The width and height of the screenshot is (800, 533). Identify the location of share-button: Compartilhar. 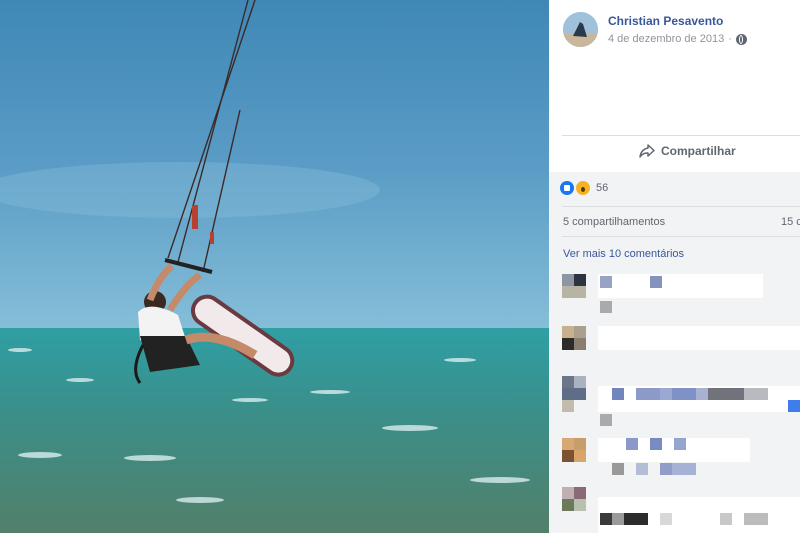
(687, 151).